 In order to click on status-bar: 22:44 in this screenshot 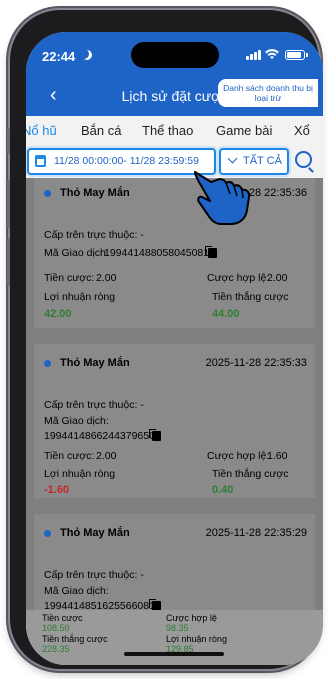, I will do `click(174, 54)`.